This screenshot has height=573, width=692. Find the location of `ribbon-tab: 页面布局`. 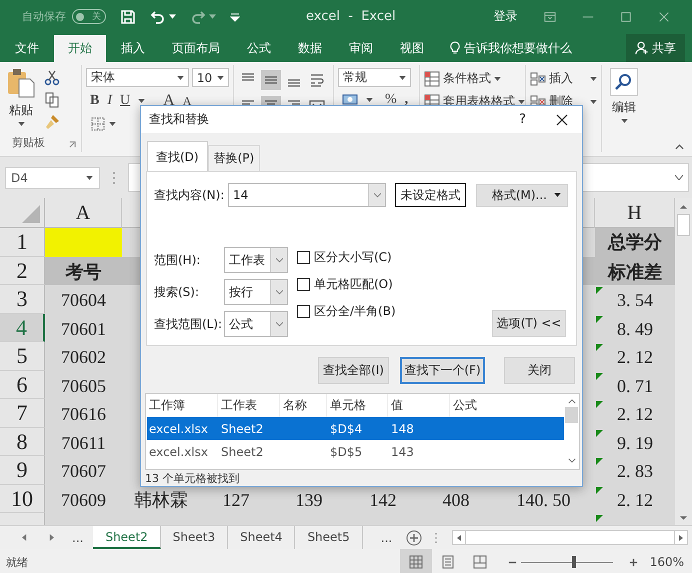

ribbon-tab: 页面布局 is located at coordinates (196, 48).